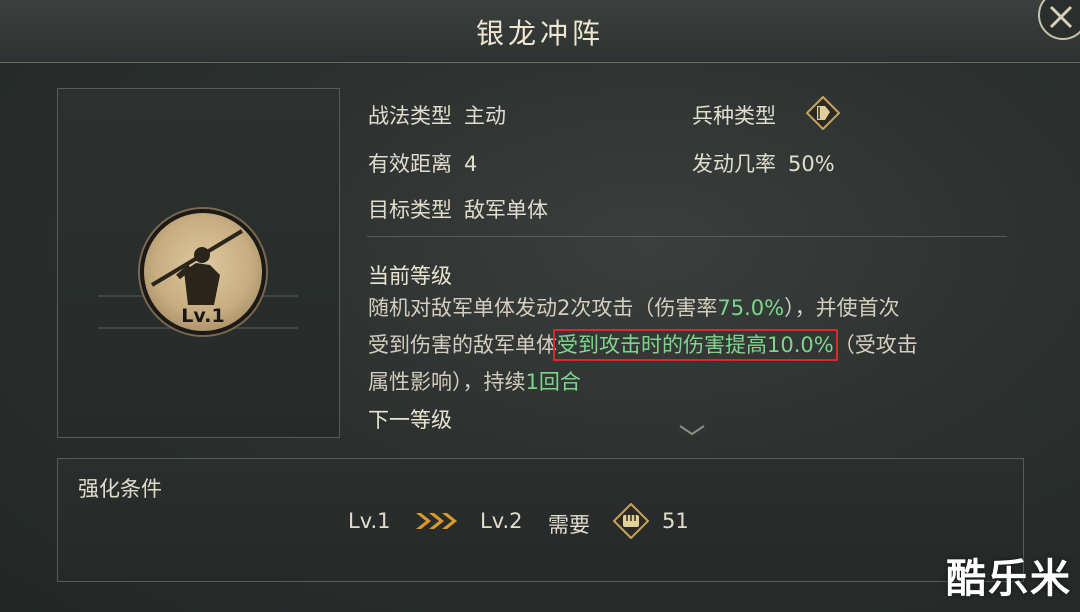 The height and width of the screenshot is (612, 1080). What do you see at coordinates (447, 382) in the screenshot?
I see `desc-text: 属性影响），持续` at bounding box center [447, 382].